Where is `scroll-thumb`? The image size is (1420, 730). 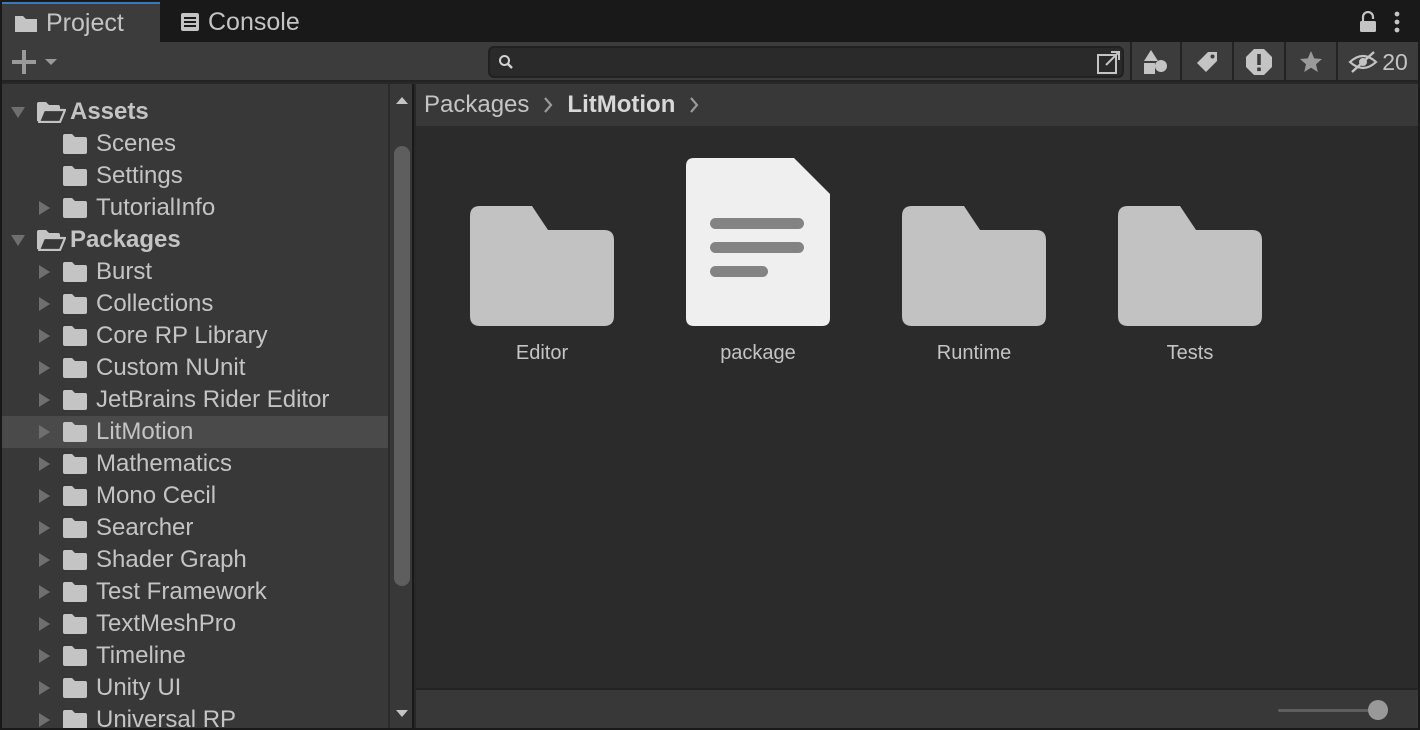 scroll-thumb is located at coordinates (402, 366).